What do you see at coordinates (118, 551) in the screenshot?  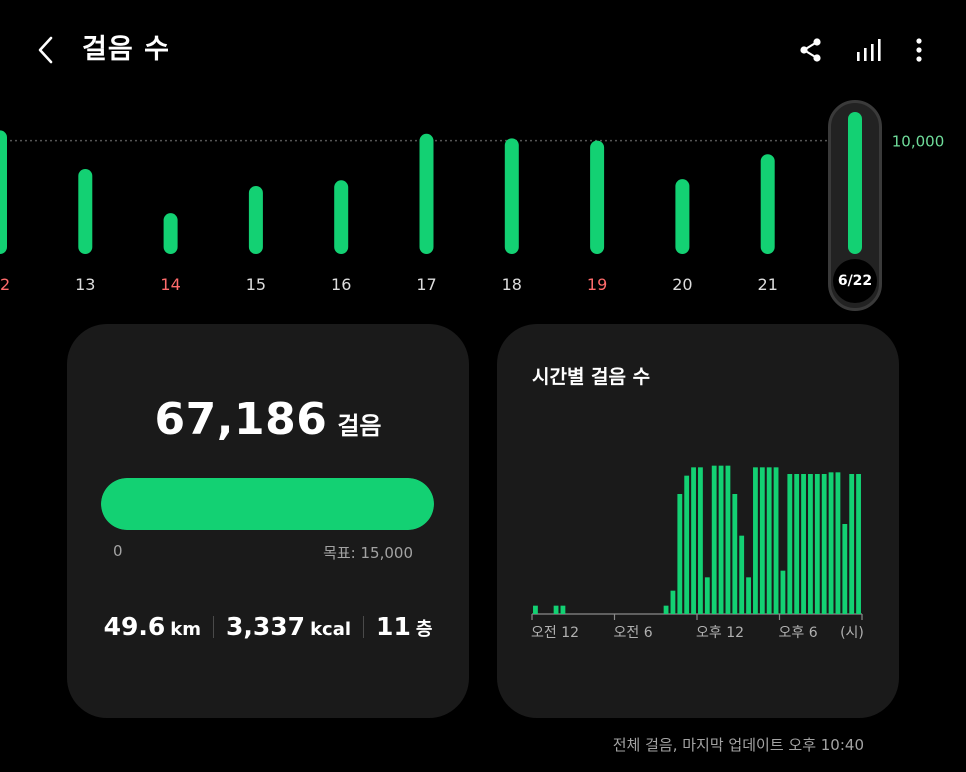 I see `progress-min-label: 0` at bounding box center [118, 551].